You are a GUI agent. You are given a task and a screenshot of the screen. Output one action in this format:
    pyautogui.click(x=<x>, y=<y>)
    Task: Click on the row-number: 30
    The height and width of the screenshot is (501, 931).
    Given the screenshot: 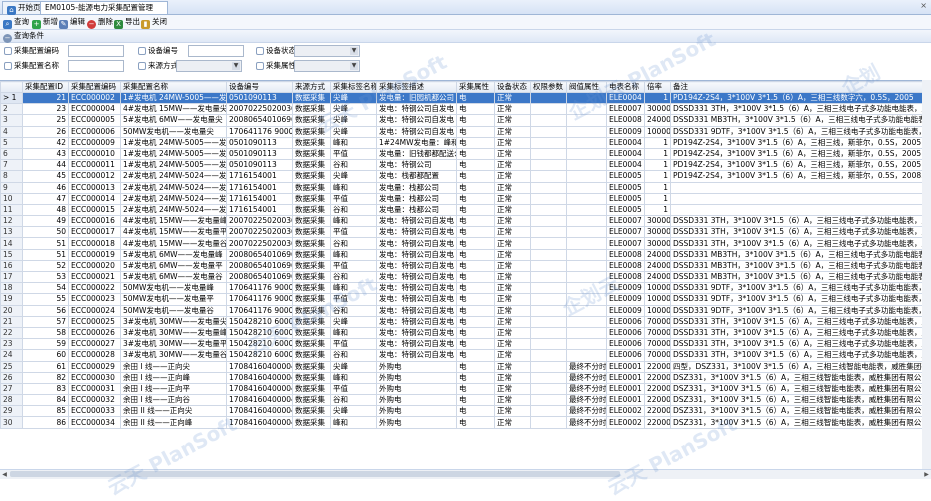 What is the action you would take?
    pyautogui.click(x=12, y=422)
    